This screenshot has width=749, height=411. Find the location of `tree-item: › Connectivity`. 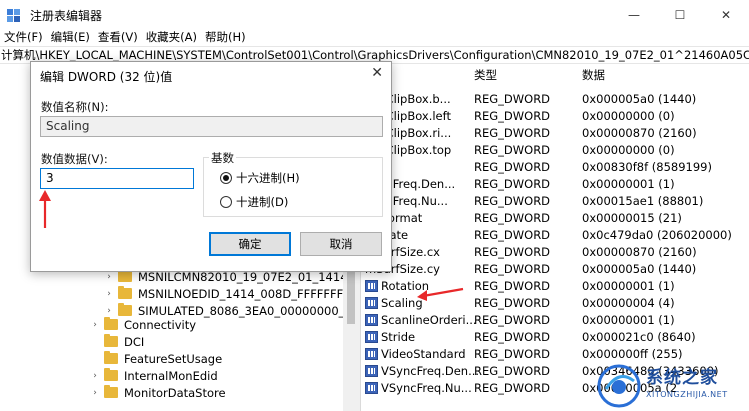

tree-item: › Connectivity is located at coordinates (143, 324).